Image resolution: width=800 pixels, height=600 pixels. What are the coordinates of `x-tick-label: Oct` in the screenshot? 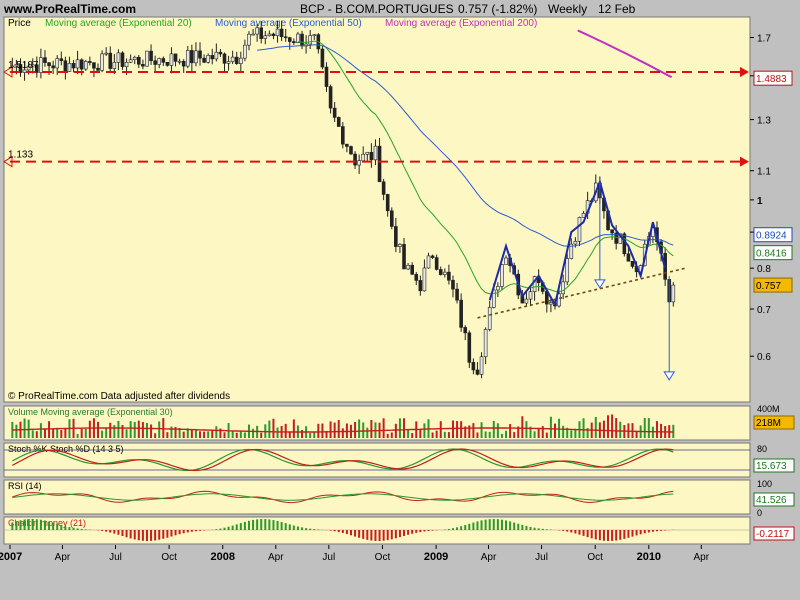 It's located at (595, 557).